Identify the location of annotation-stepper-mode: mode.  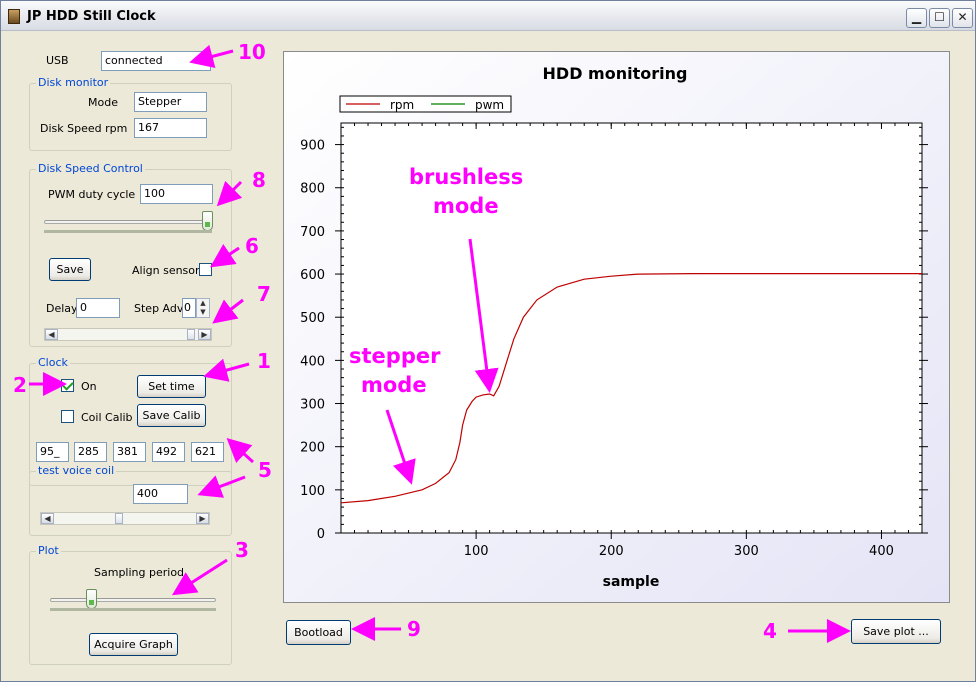
(394, 385).